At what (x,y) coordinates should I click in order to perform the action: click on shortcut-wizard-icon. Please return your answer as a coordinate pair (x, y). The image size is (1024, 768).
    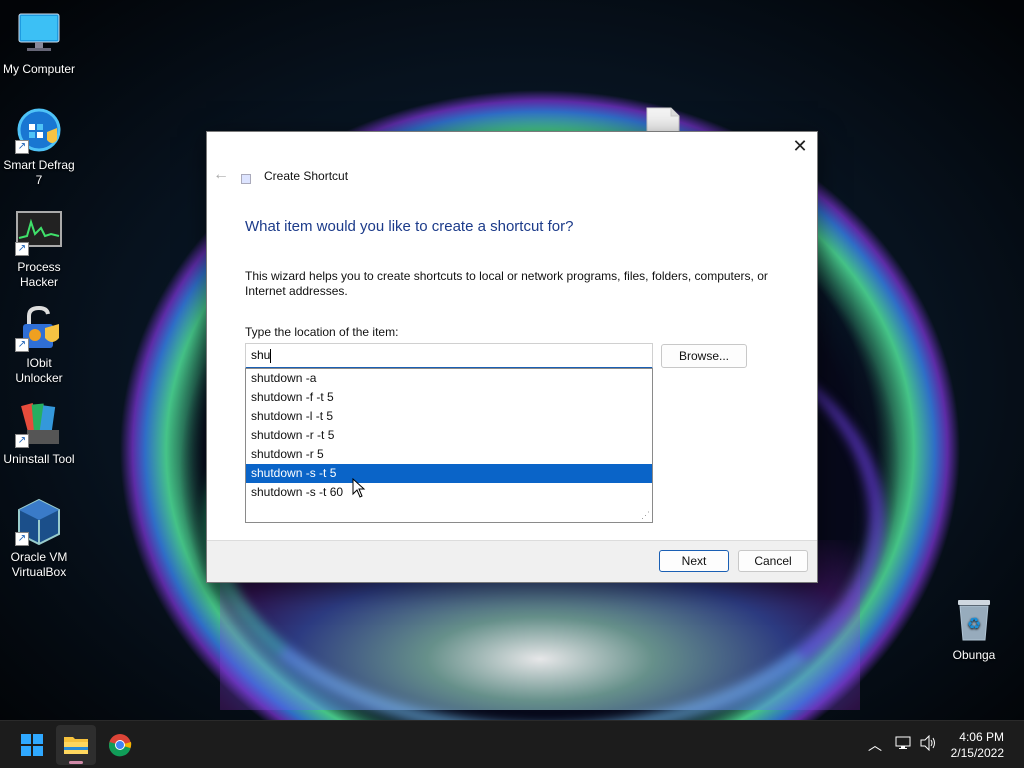
    Looking at the image, I should click on (246, 179).